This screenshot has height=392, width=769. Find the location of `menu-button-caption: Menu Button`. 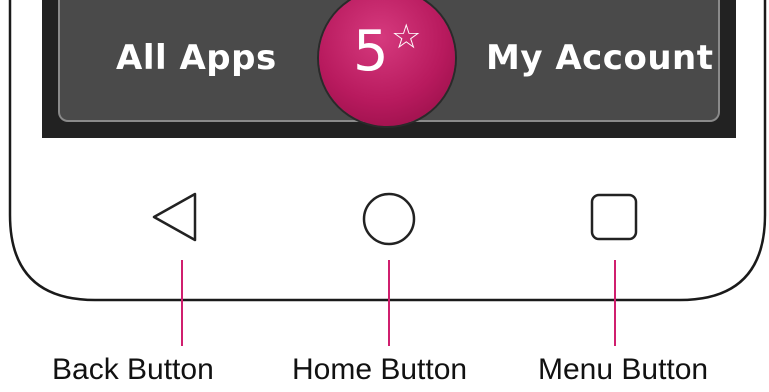

menu-button-caption: Menu Button is located at coordinates (623, 369).